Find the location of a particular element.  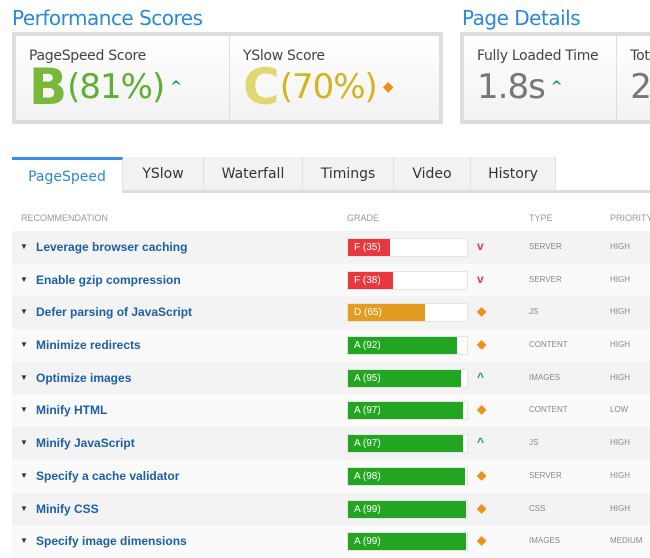

grade-fill: A (98) is located at coordinates (406, 476).